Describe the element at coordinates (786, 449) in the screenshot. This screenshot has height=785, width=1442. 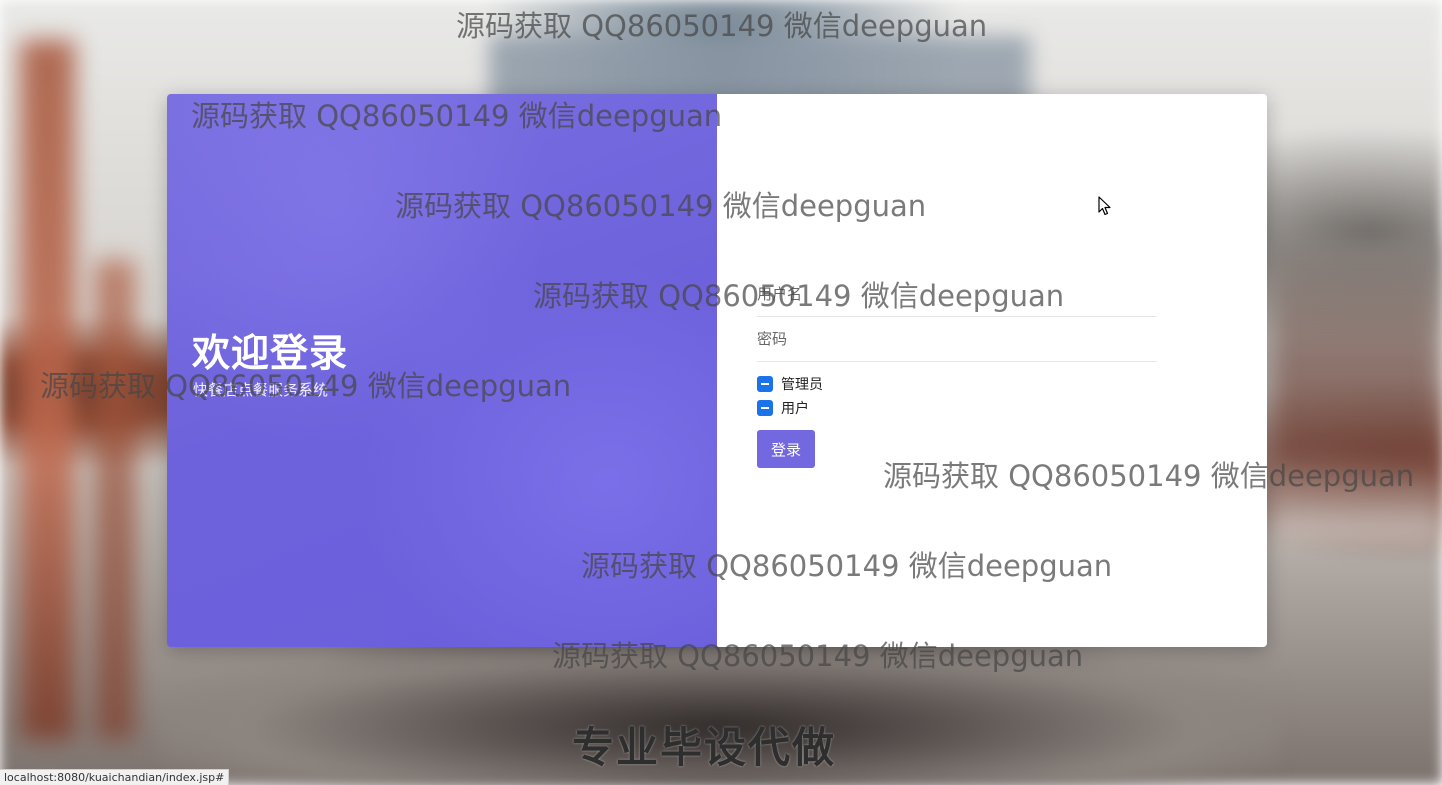
I see `login-button: 登录` at that location.